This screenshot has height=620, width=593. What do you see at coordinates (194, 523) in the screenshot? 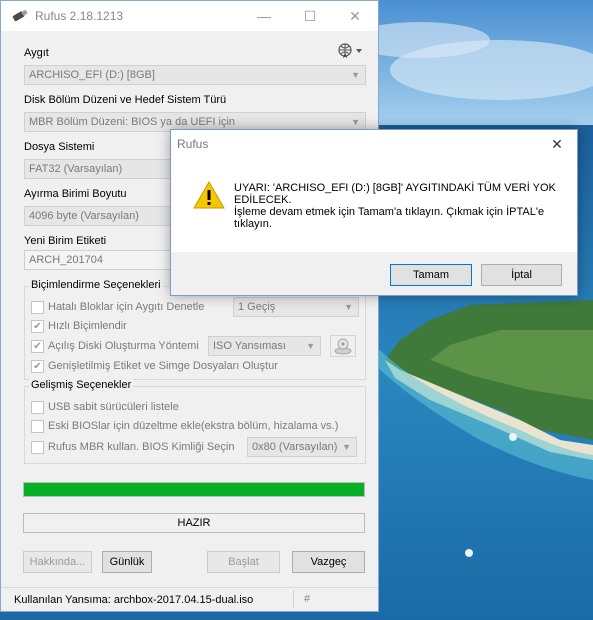
I see `status-text: HAZIR` at bounding box center [194, 523].